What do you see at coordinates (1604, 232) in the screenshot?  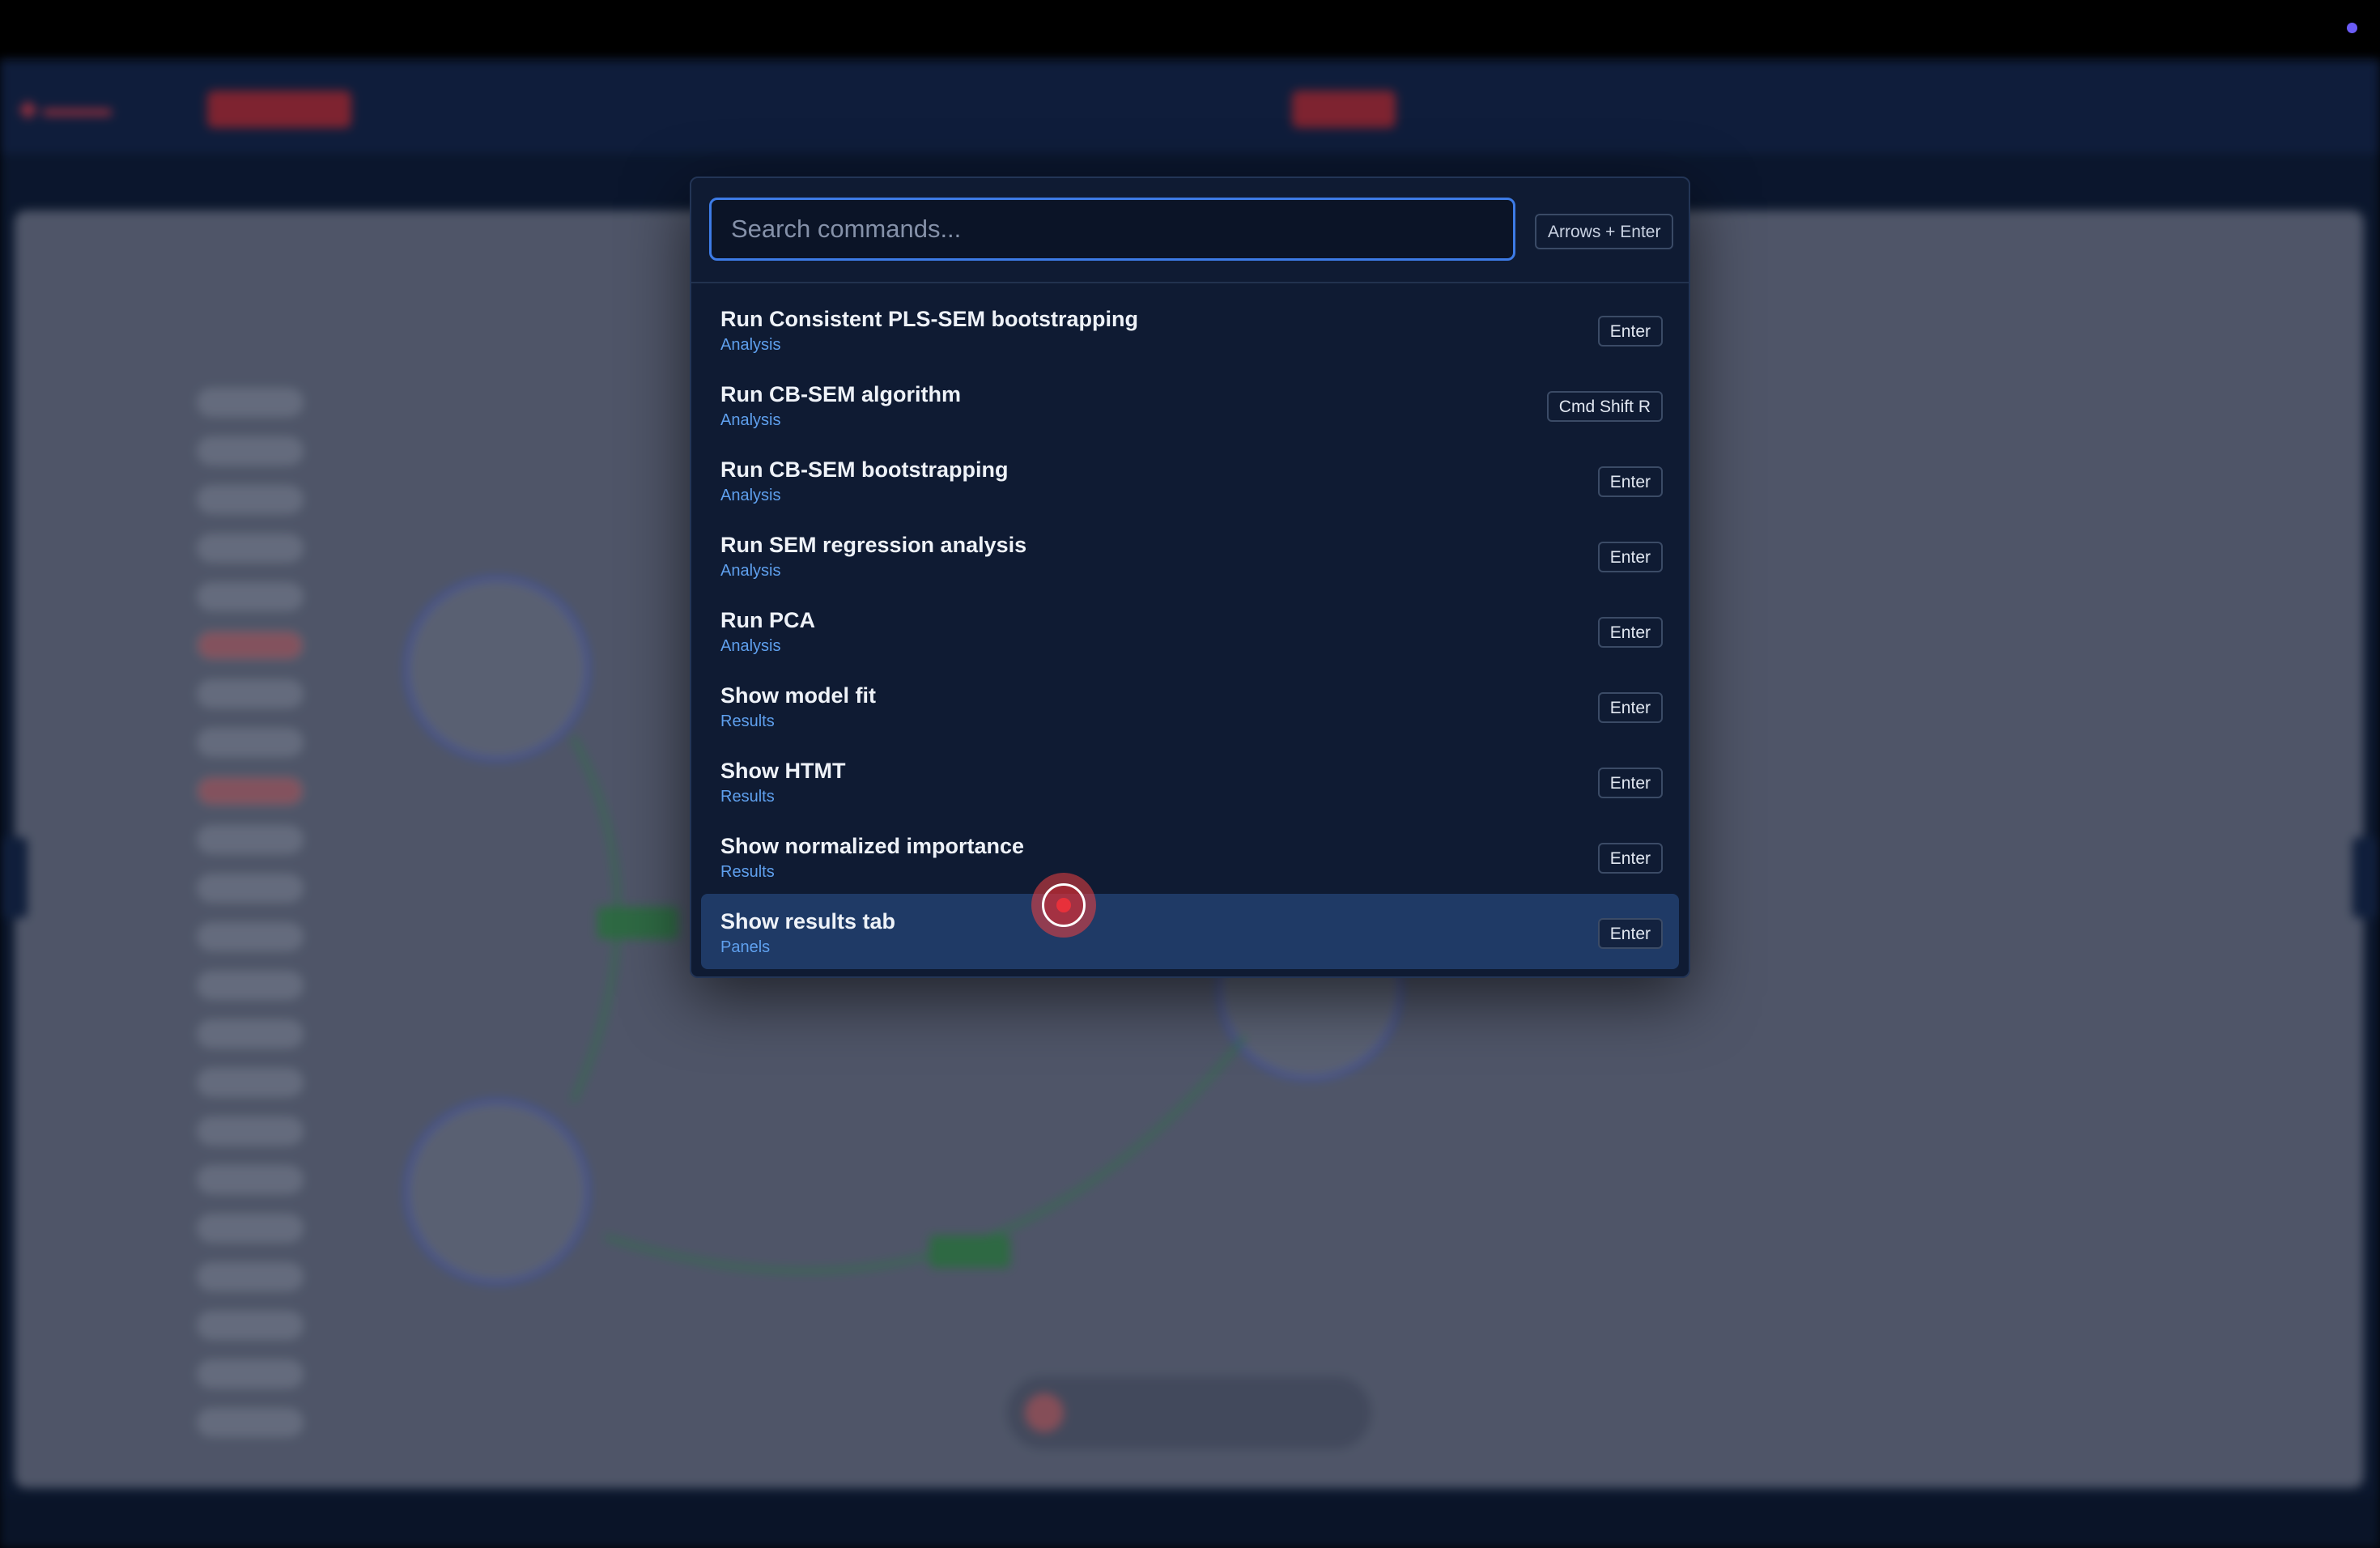 I see `keyboard-hint-badge: Arrows + Enter` at bounding box center [1604, 232].